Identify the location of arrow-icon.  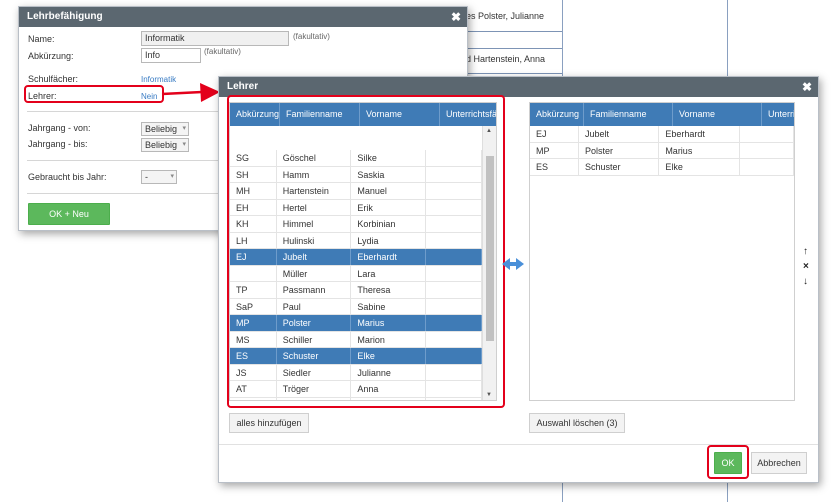
(190, 92).